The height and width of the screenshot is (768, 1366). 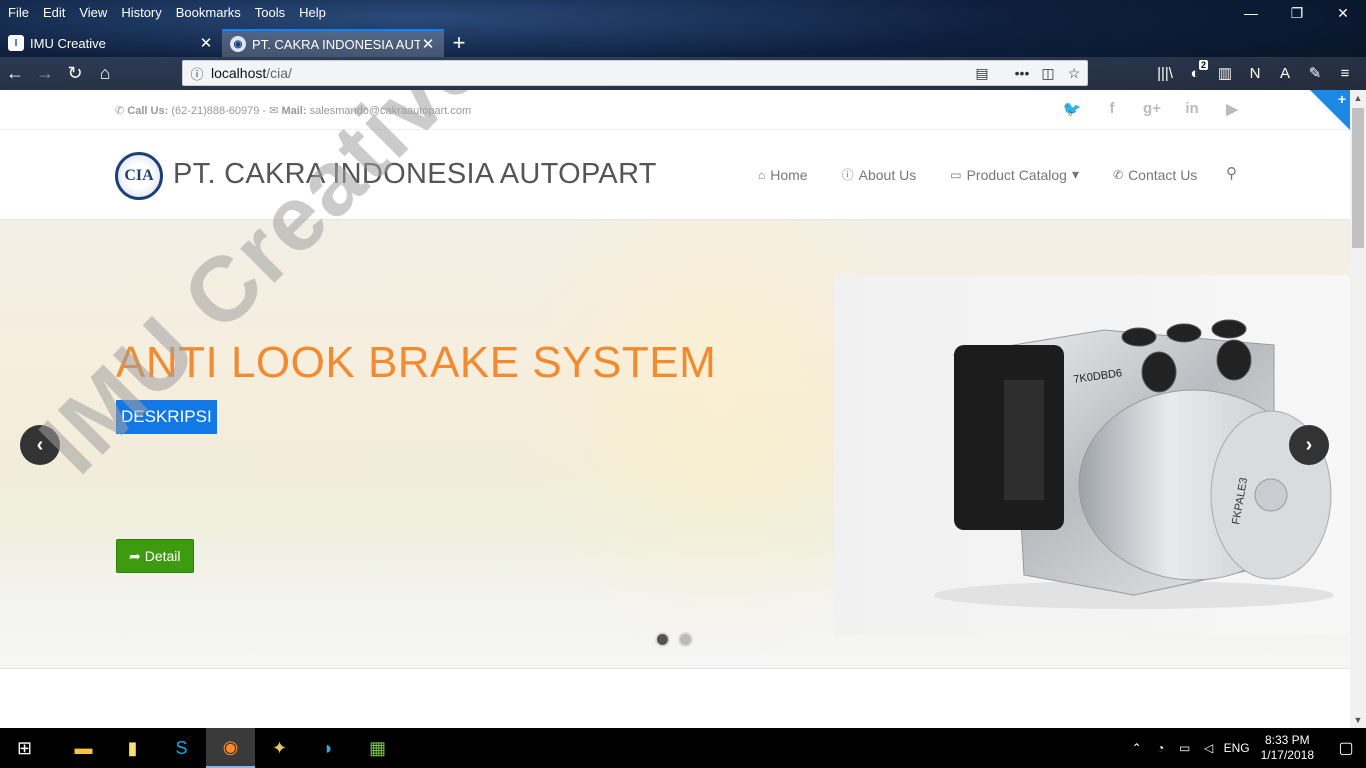 I want to click on reader-view-icon: ▤, so click(x=982, y=73).